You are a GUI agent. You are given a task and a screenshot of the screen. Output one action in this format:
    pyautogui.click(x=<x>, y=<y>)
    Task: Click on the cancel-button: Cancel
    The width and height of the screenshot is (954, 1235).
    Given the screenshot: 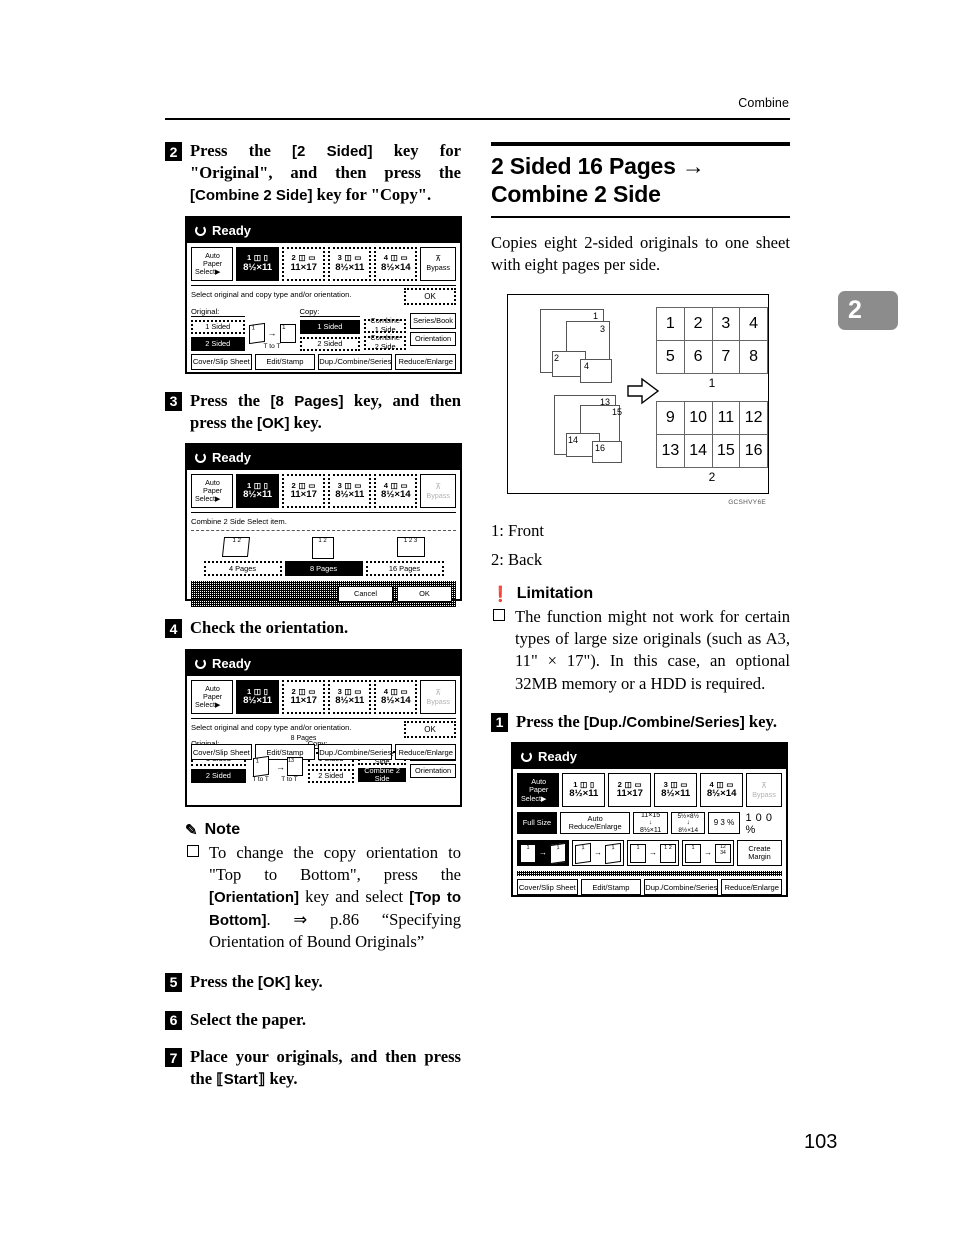 What is the action you would take?
    pyautogui.click(x=365, y=594)
    